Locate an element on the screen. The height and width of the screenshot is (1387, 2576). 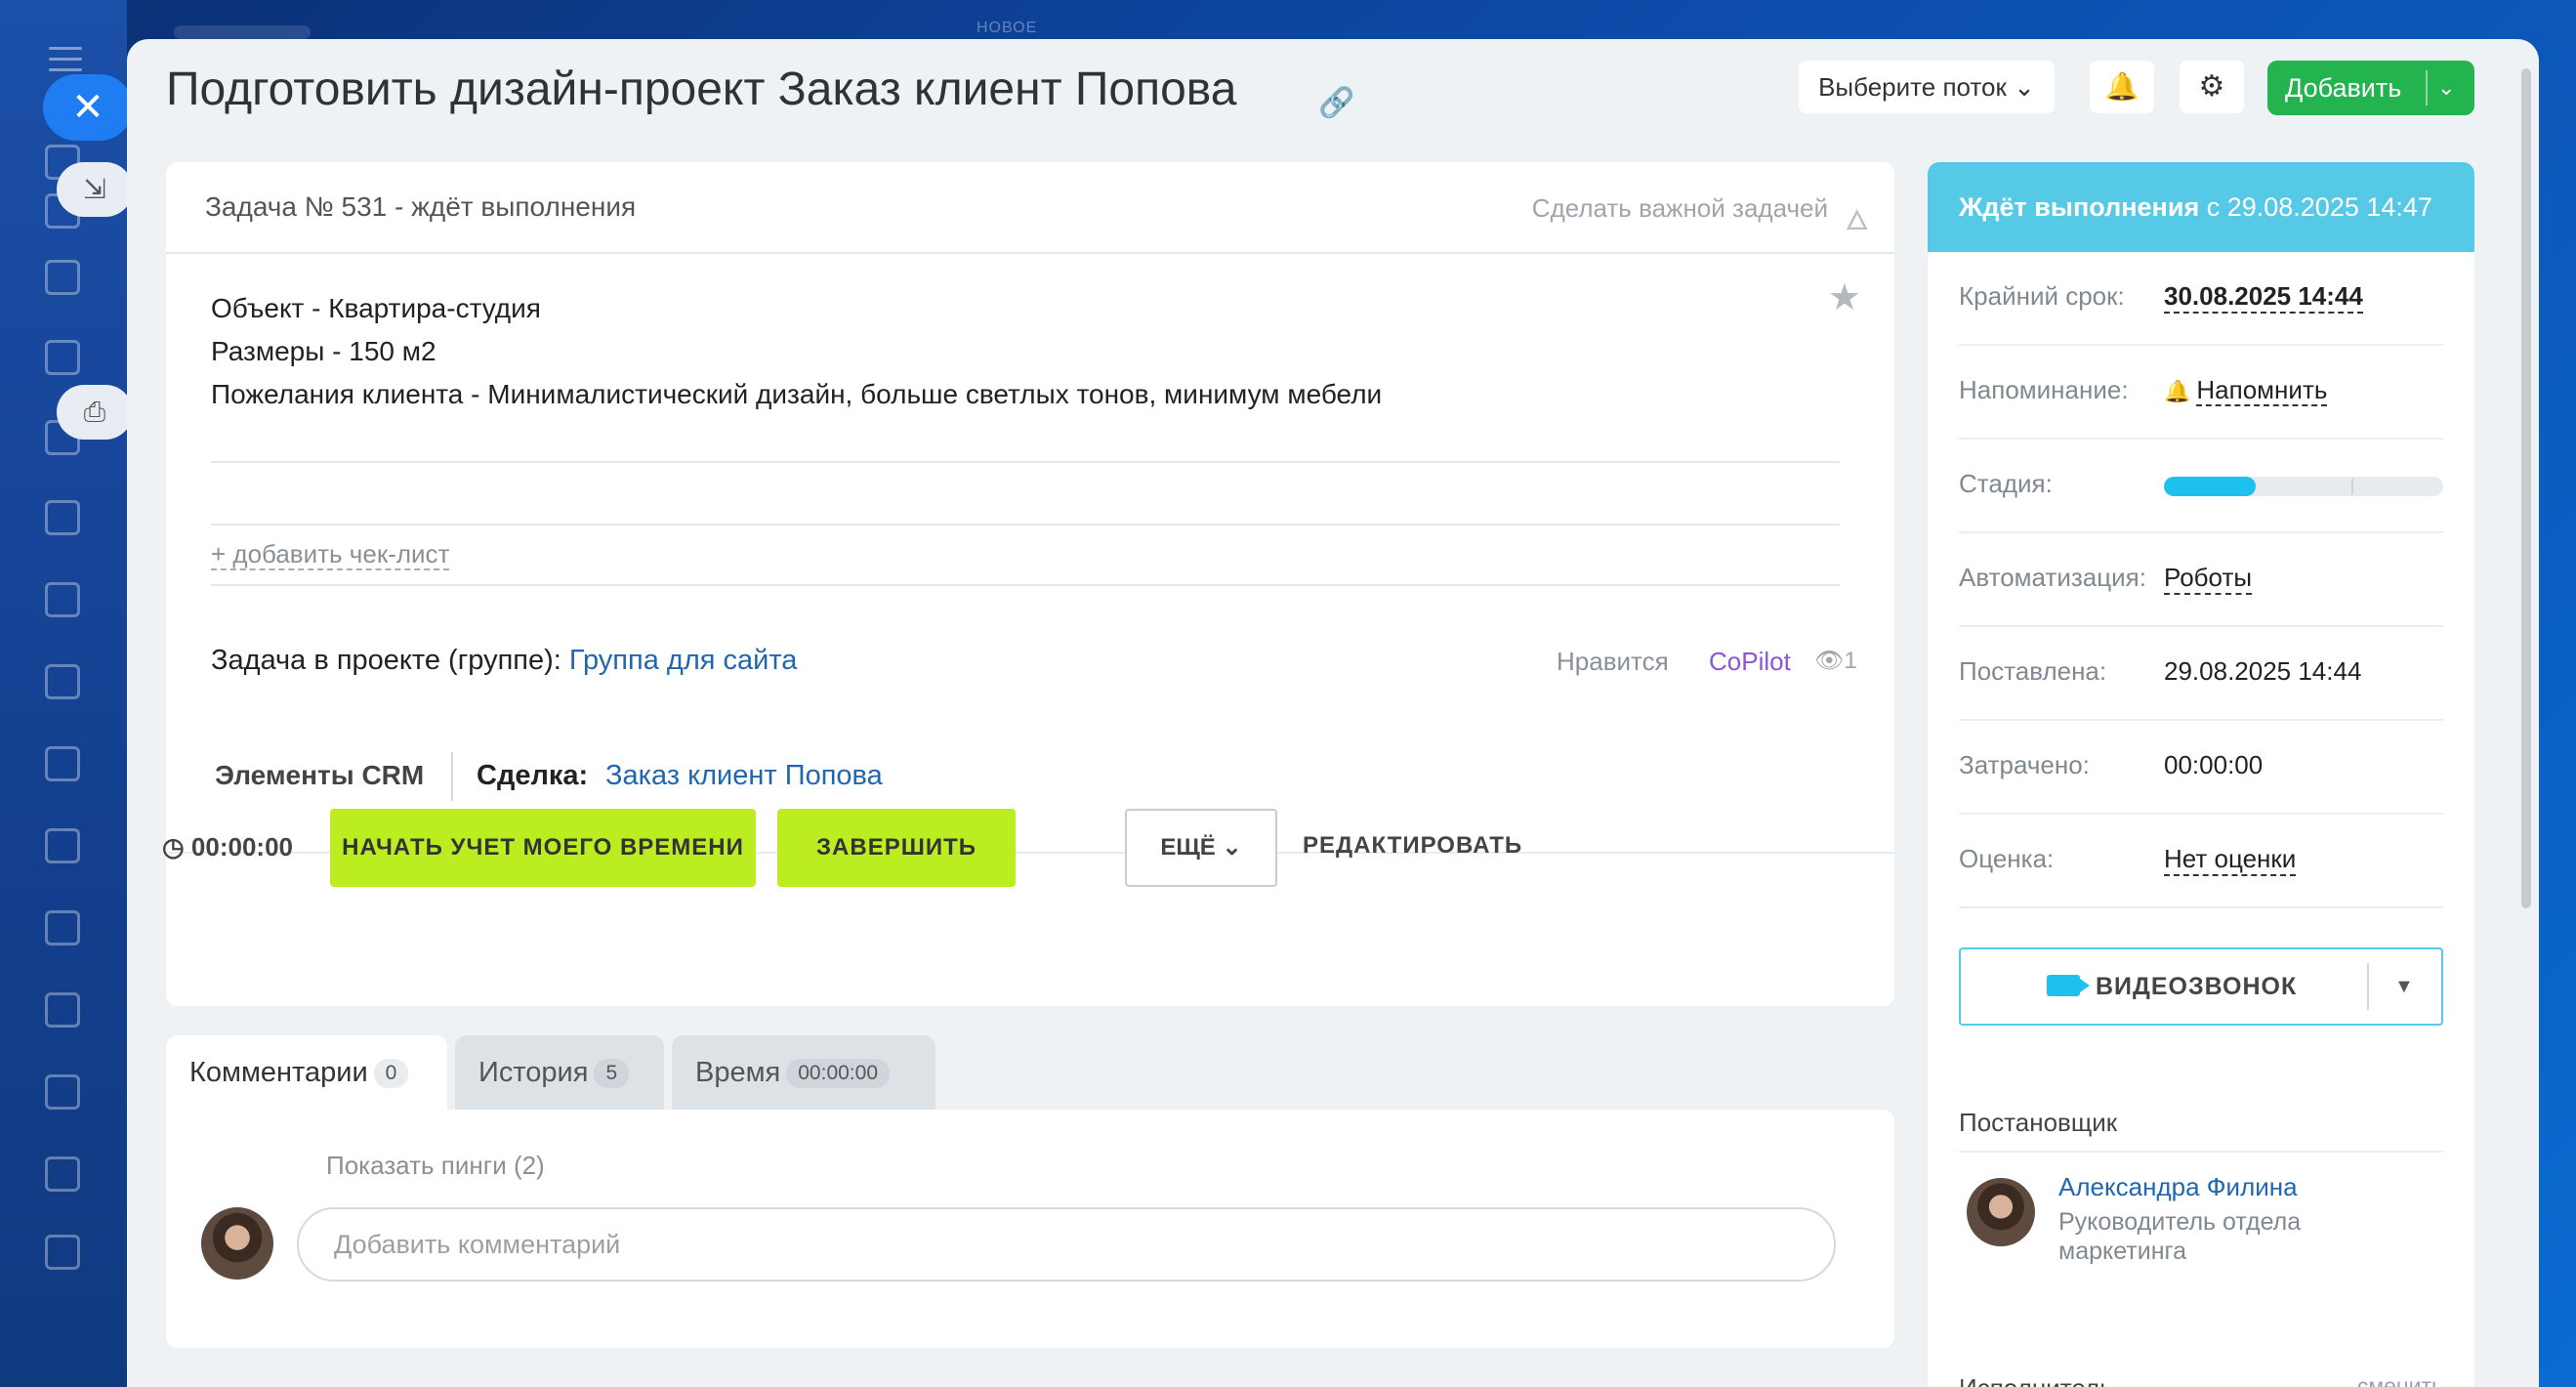
print-button: ⎙ is located at coordinates (95, 412).